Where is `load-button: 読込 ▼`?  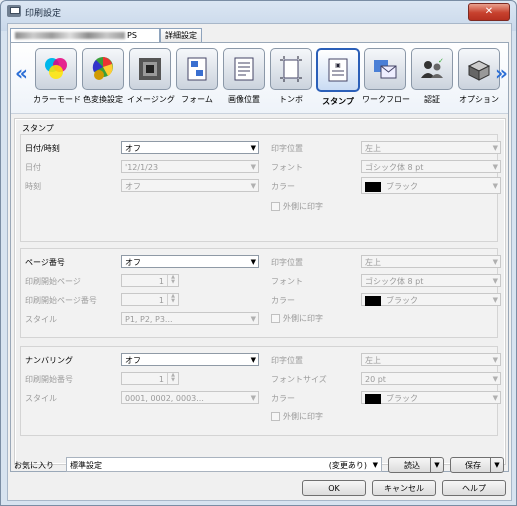
load-button: 読込 ▼ is located at coordinates (416, 465).